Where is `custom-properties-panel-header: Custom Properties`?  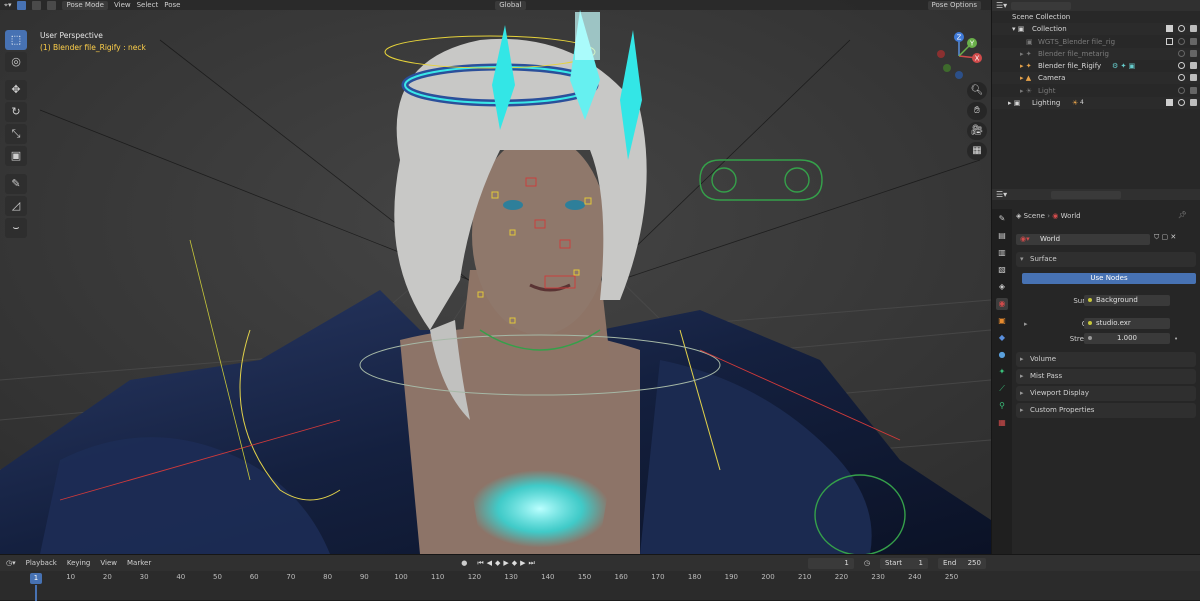
custom-properties-panel-header: Custom Properties is located at coordinates (1106, 410).